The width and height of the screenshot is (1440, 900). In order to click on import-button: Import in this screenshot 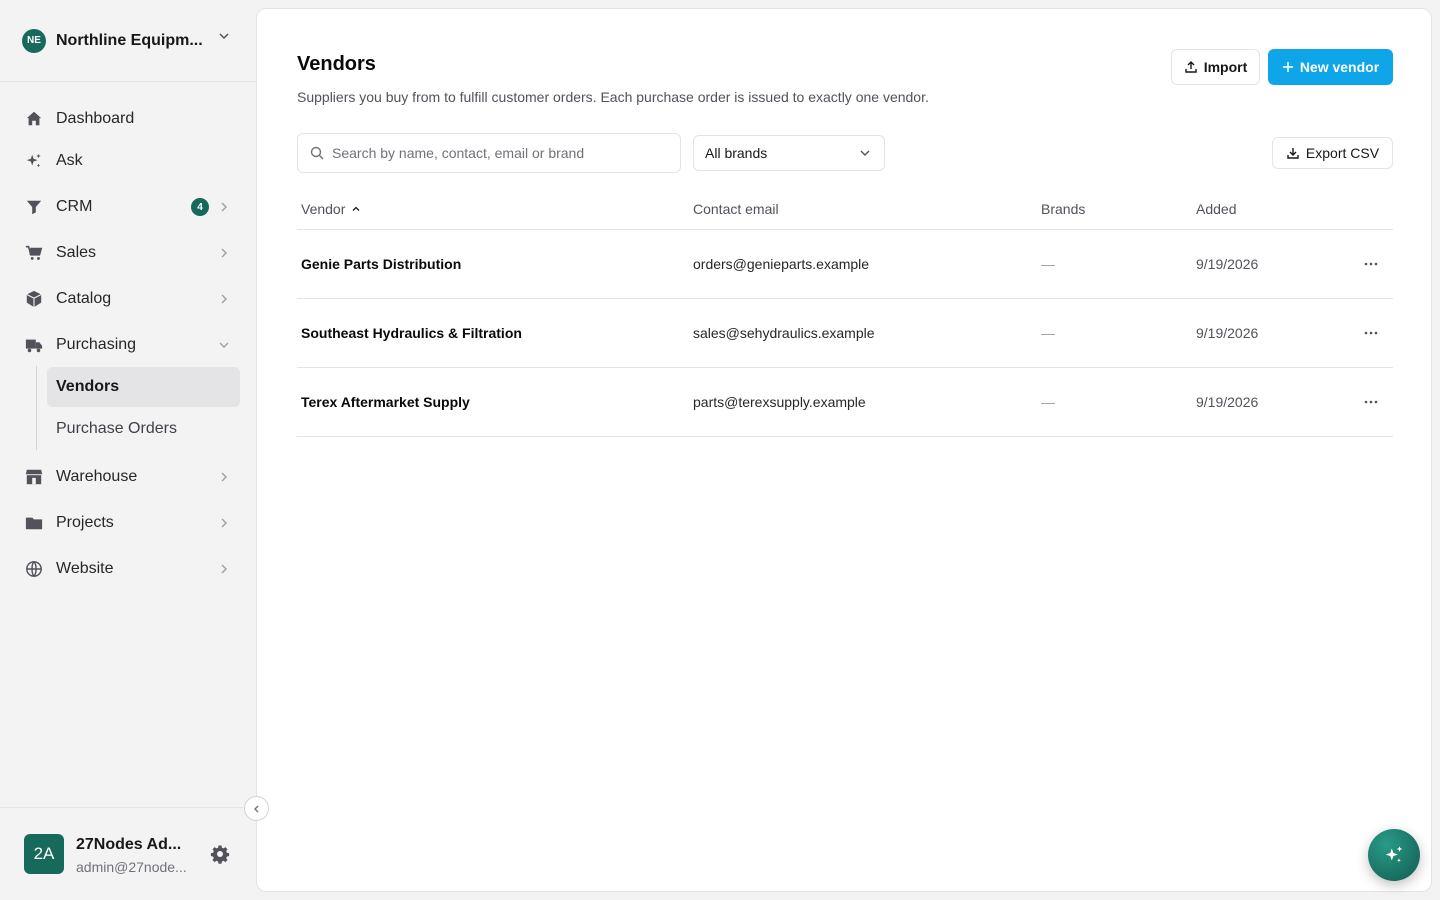, I will do `click(1215, 67)`.